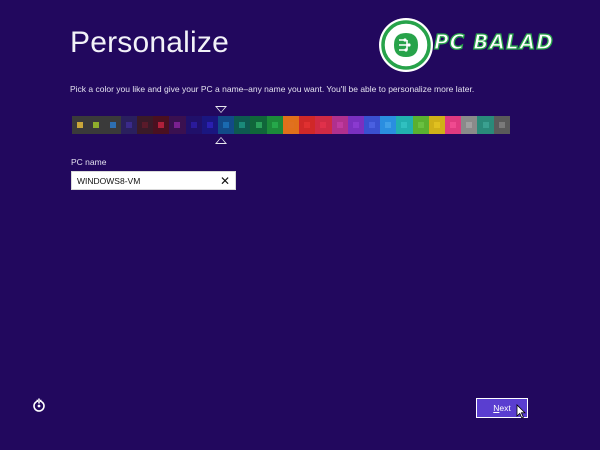 The height and width of the screenshot is (450, 600). What do you see at coordinates (149, 42) in the screenshot?
I see `page-title: Personalize` at bounding box center [149, 42].